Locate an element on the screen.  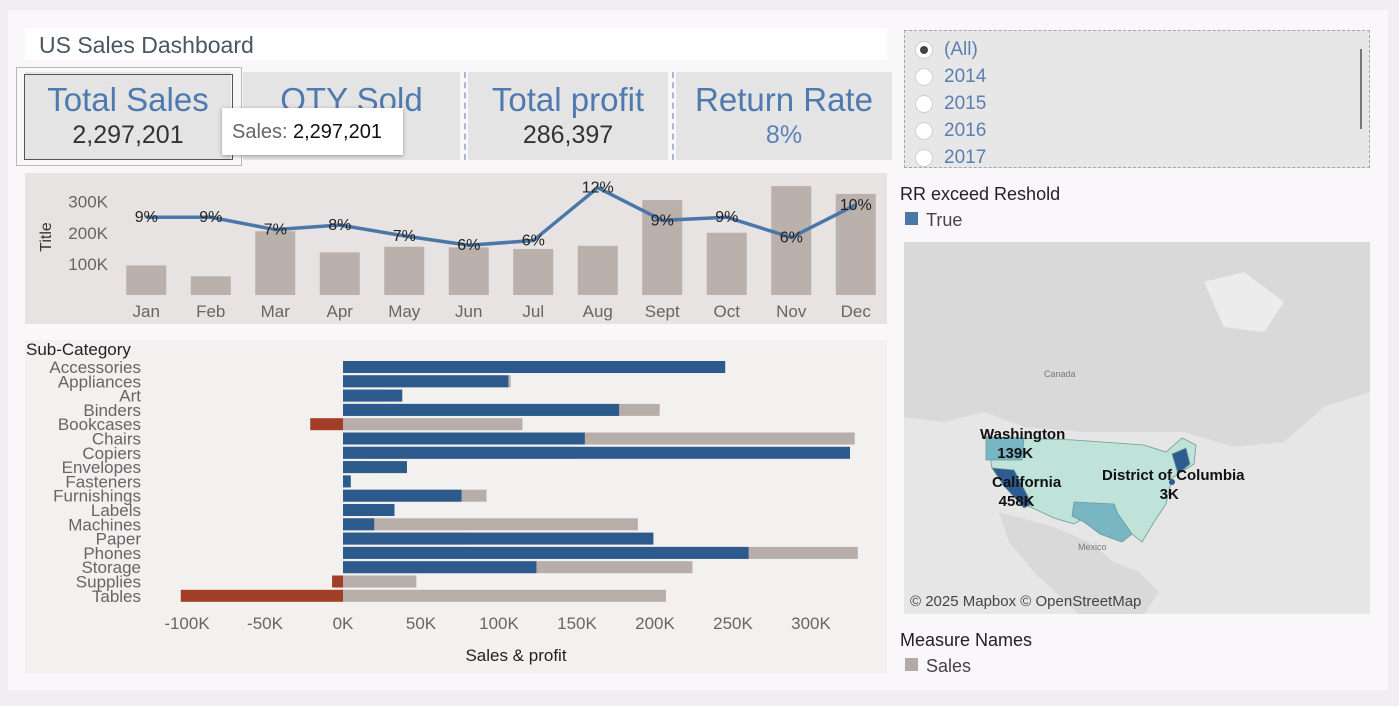
map-label-california: California 458K is located at coordinates (1026, 492).